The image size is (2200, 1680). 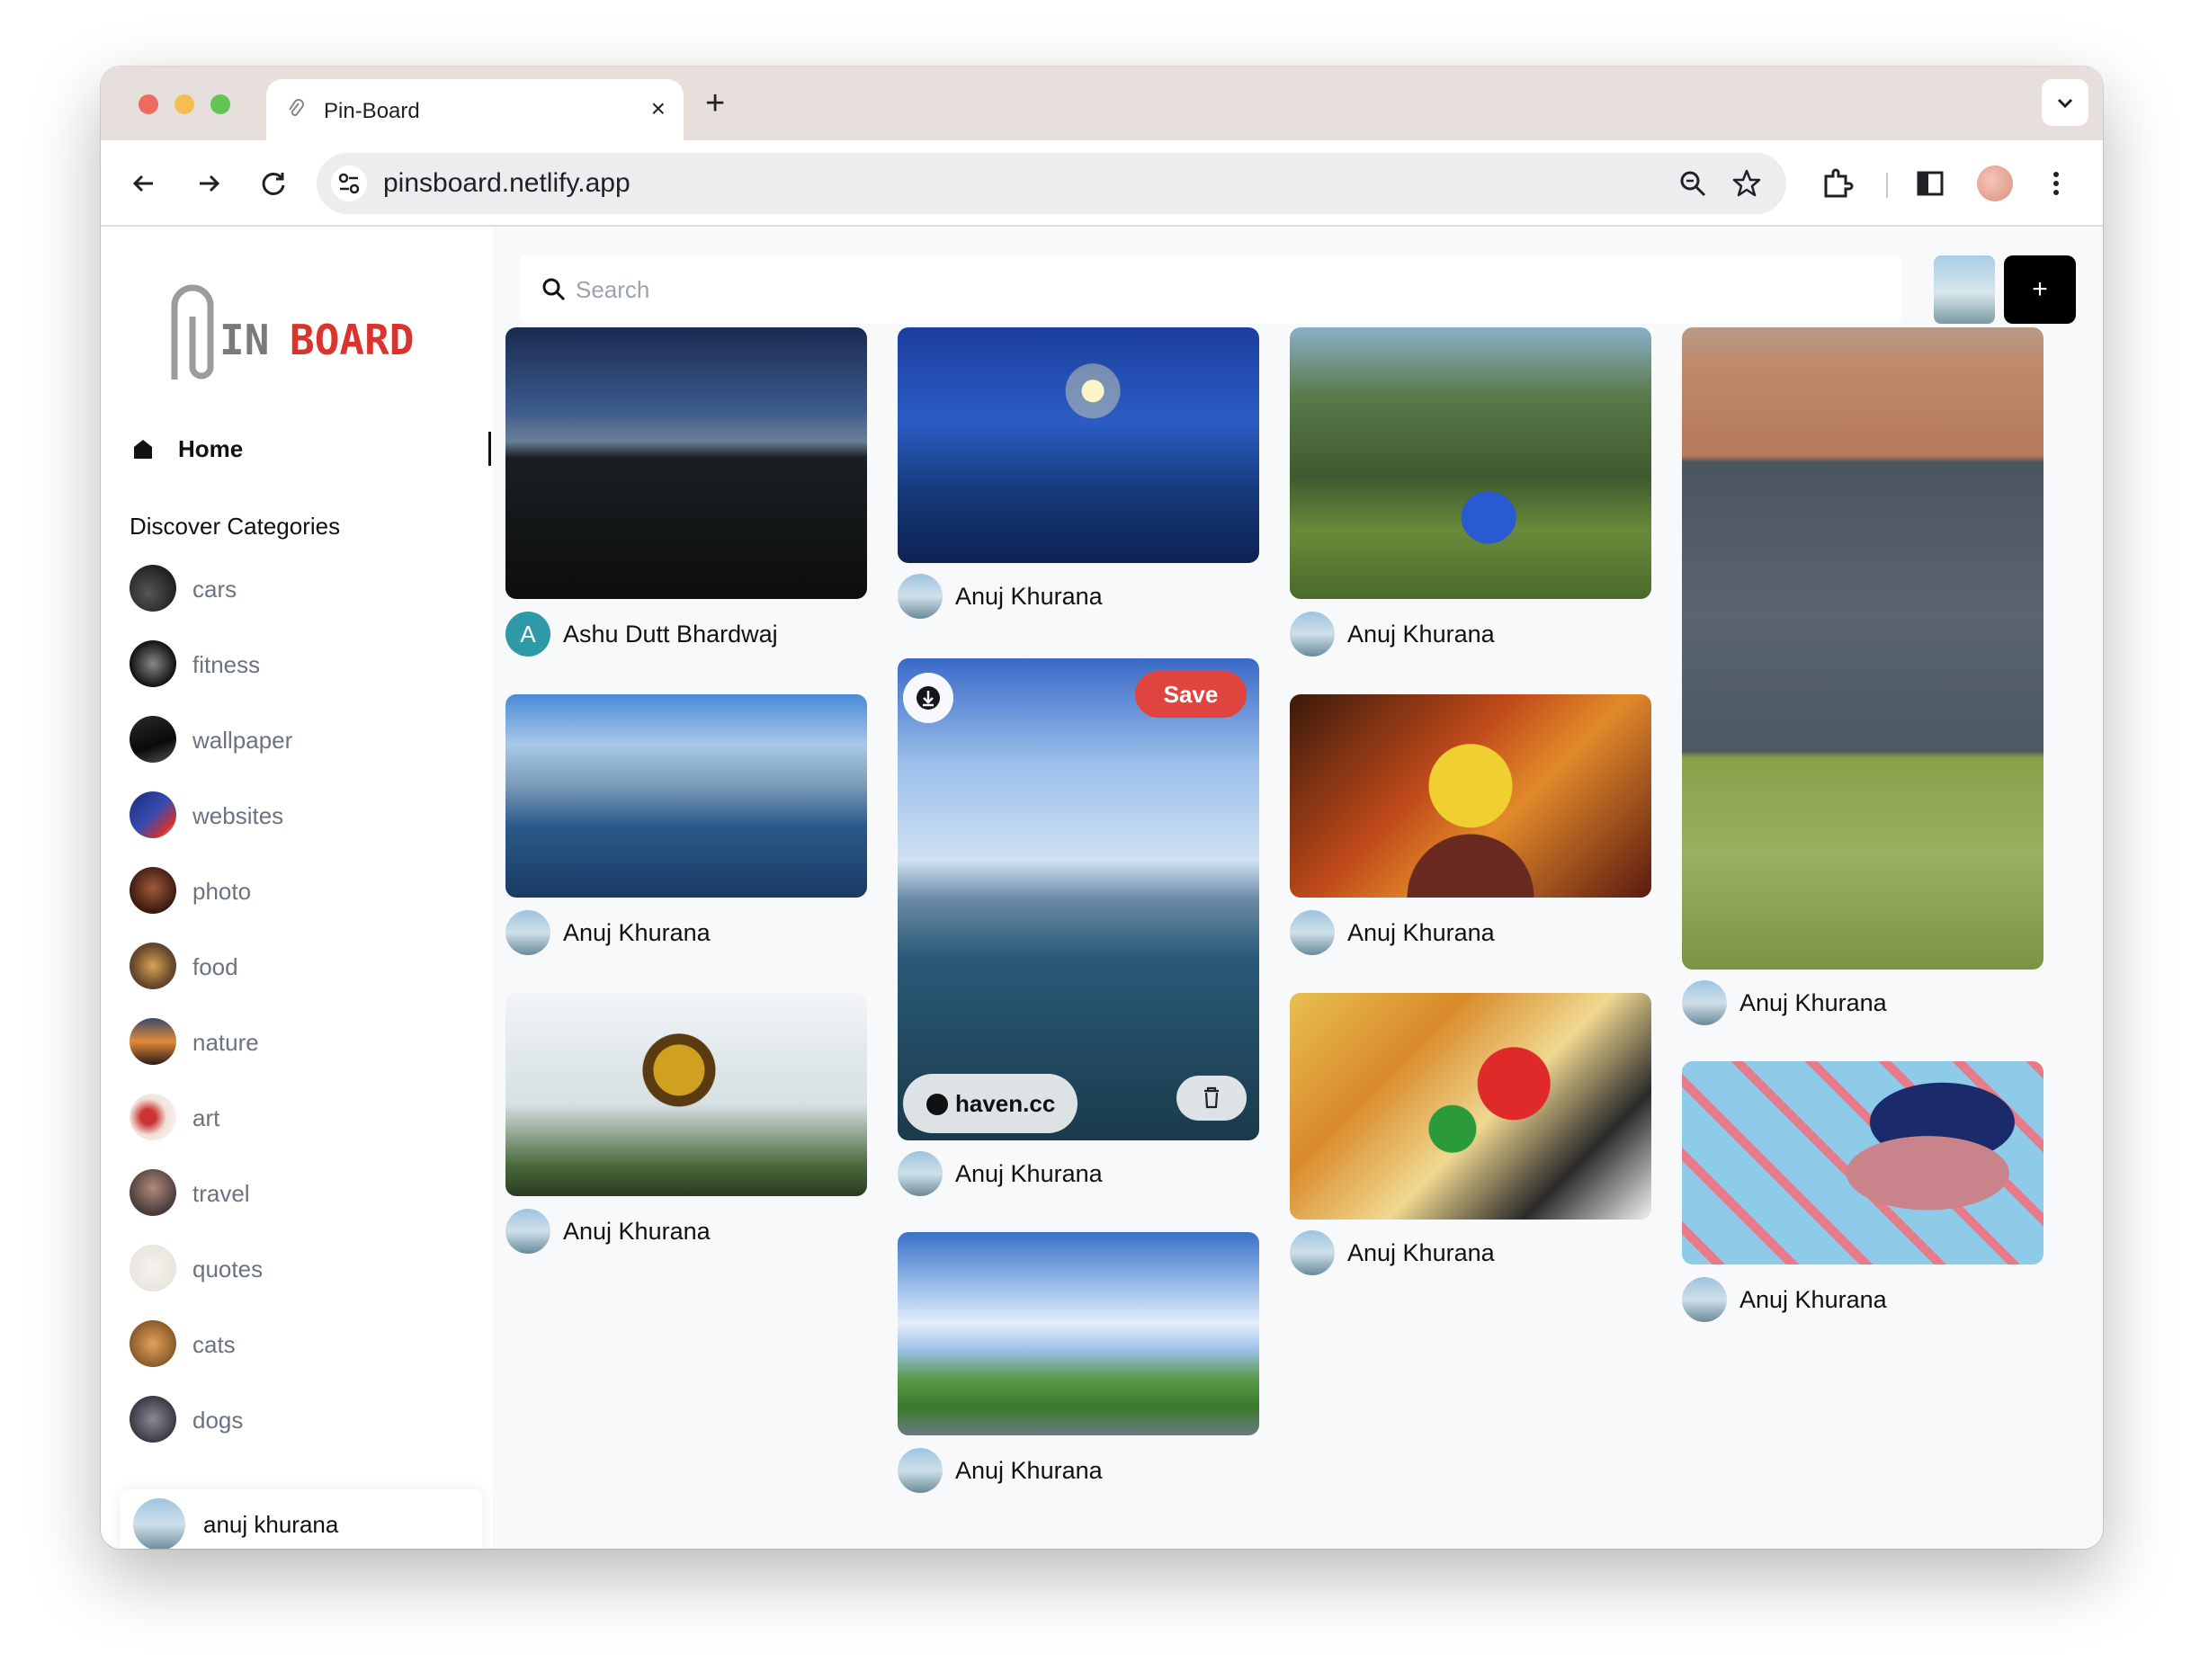 I want to click on category-fitness: fitness, so click(x=292, y=663).